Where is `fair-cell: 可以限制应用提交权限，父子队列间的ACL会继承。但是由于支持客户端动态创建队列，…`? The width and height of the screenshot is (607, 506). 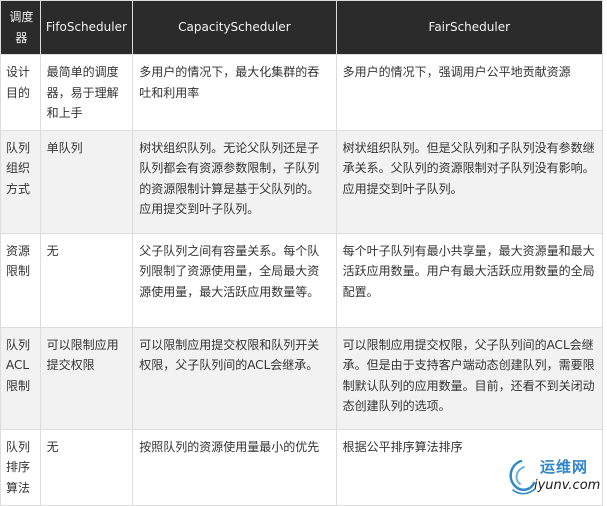
fair-cell: 可以限制应用提交权限，父子队列间的ACL会继承。但是由于支持客户端动态创建队列，… is located at coordinates (469, 378).